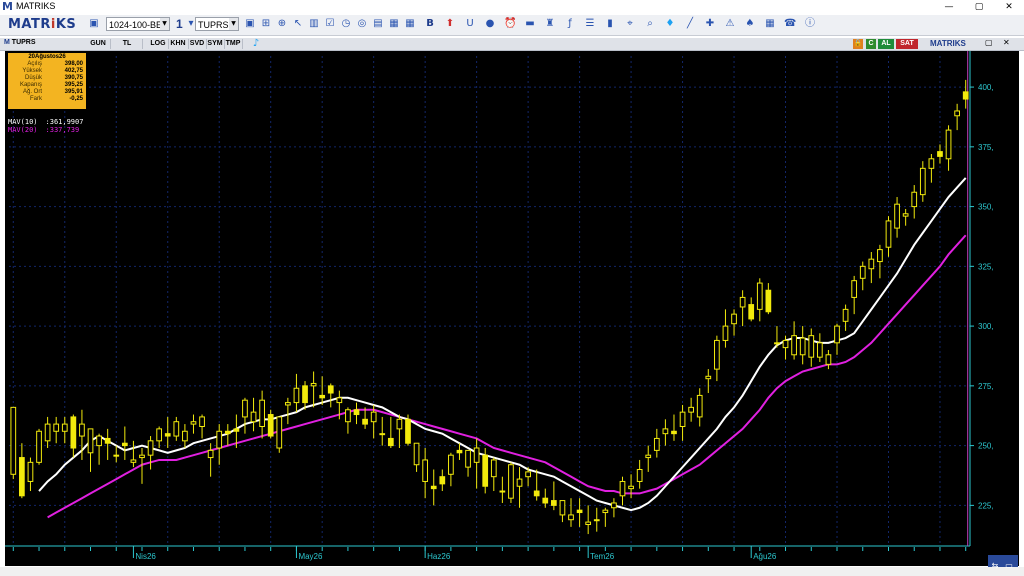 This screenshot has width=1024, height=576. Describe the element at coordinates (610, 24) in the screenshot. I see `candle-icon: ▮` at that location.